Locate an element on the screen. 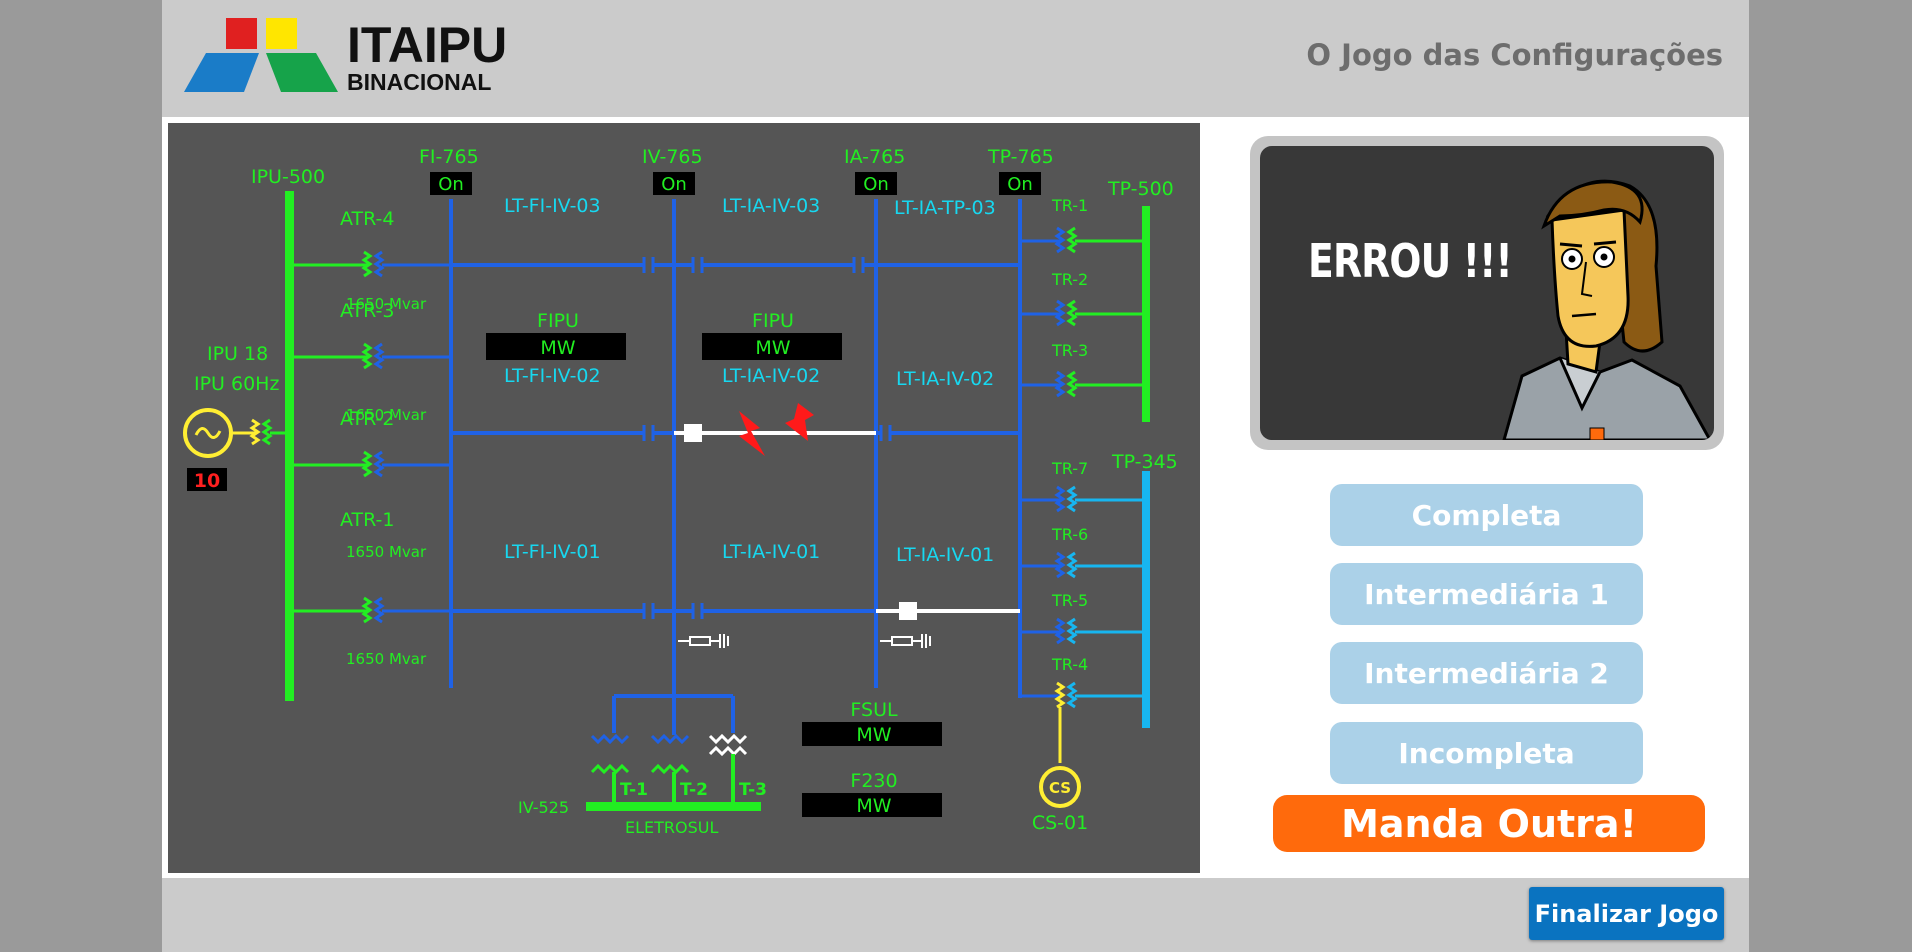 Image resolution: width=1912 pixels, height=952 pixels. line-label-ia-tp-03: LT-IA-TP-03 is located at coordinates (945, 208).